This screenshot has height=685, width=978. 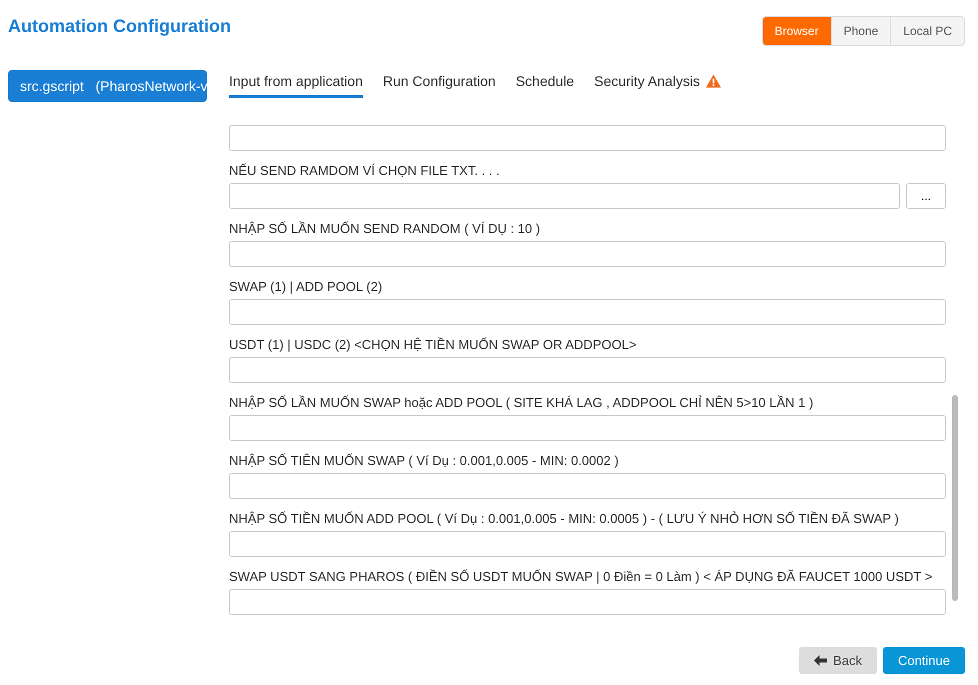 I want to click on tab: Schedule, so click(x=545, y=84).